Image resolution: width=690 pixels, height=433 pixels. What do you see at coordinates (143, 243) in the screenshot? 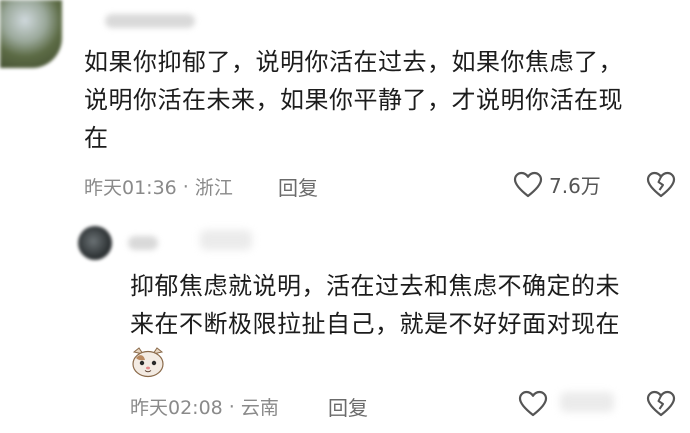
I see `reply-username-redacted` at bounding box center [143, 243].